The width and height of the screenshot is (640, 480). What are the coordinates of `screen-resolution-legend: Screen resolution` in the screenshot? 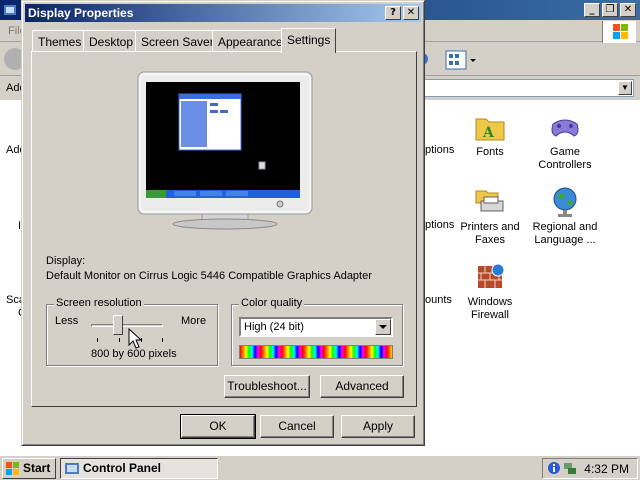 It's located at (99, 303).